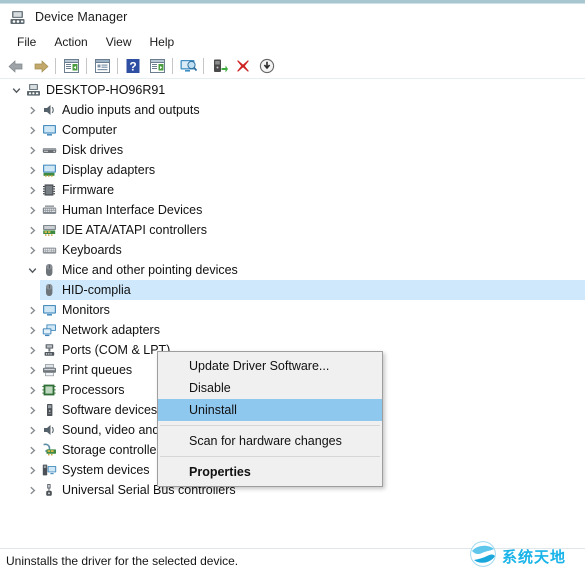  I want to click on back-arrow-icon, so click(14, 66).